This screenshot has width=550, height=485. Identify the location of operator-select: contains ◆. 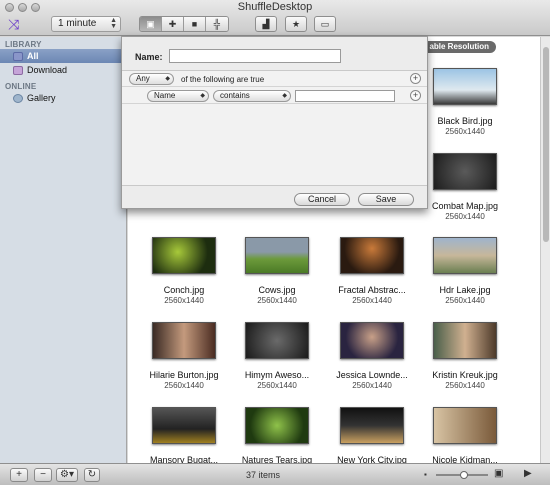
(252, 96).